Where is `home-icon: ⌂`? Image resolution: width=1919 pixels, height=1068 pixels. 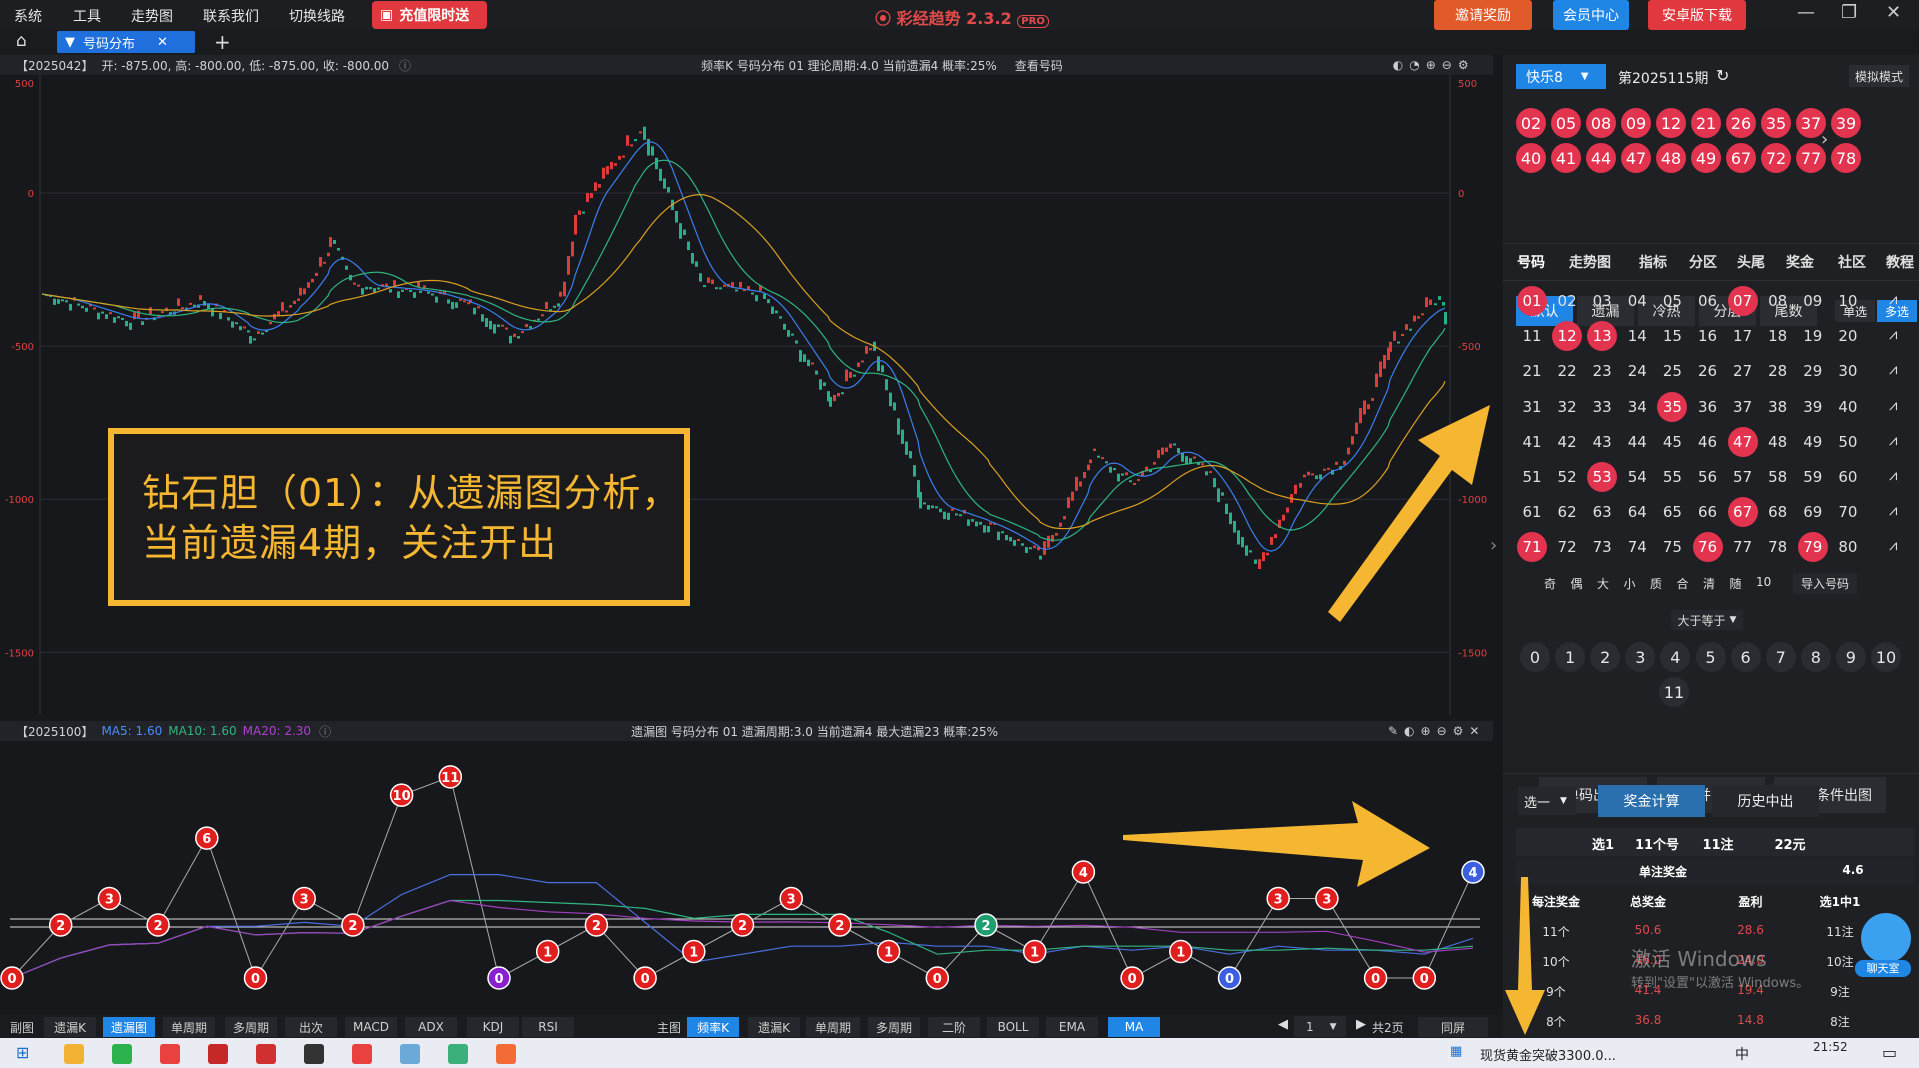 home-icon: ⌂ is located at coordinates (21, 41).